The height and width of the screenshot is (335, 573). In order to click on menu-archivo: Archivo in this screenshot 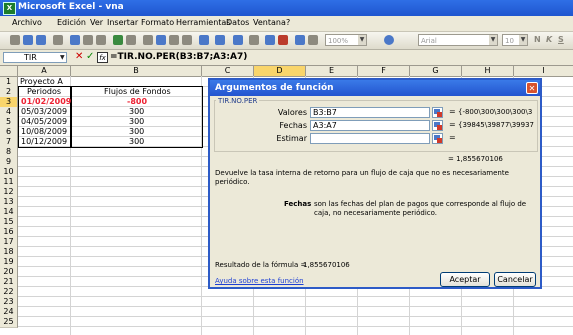, I will do `click(27, 22)`.